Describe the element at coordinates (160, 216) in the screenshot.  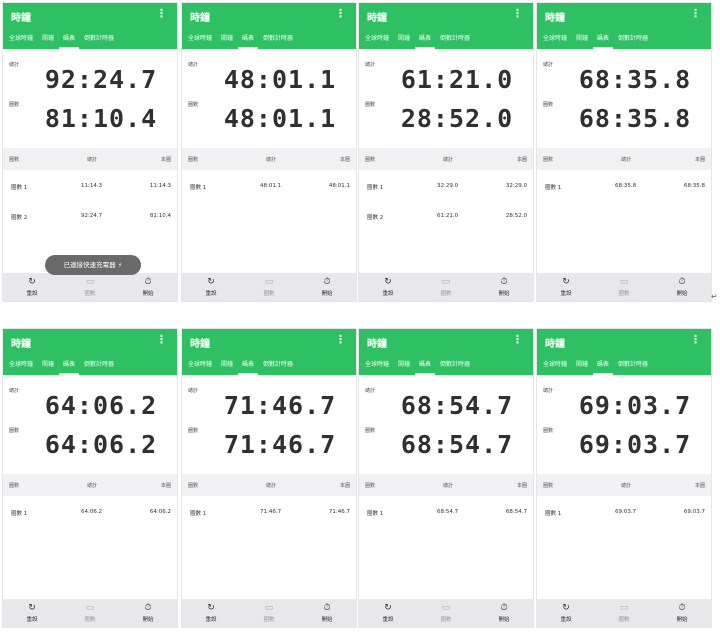
I see `split-cell: 81:10.4` at that location.